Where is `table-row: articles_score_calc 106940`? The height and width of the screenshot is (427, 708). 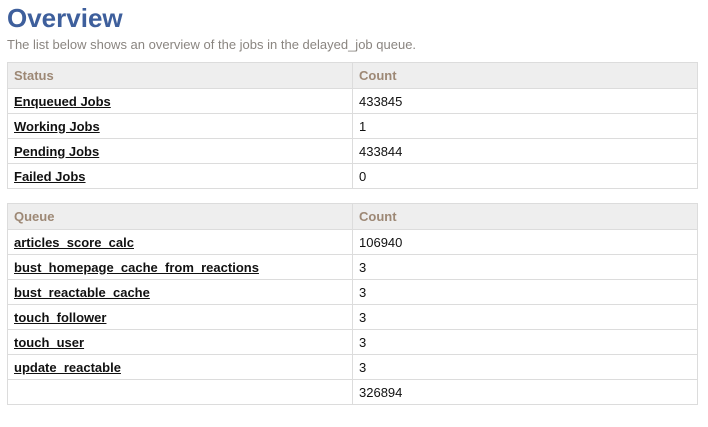
table-row: articles_score_calc 106940 is located at coordinates (352, 242).